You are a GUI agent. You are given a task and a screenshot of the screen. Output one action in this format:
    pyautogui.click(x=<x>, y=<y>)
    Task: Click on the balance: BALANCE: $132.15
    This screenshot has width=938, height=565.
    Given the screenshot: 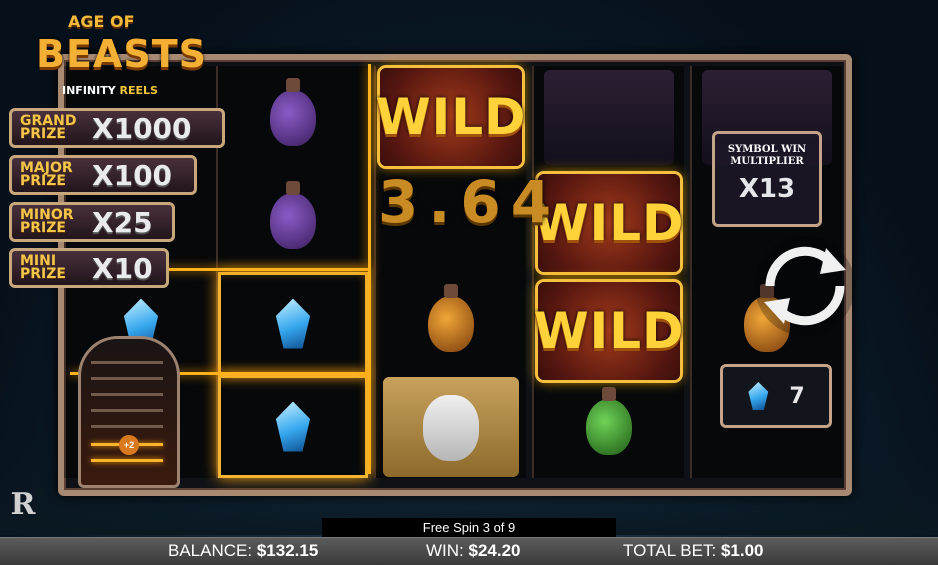 What is the action you would take?
    pyautogui.click(x=243, y=551)
    